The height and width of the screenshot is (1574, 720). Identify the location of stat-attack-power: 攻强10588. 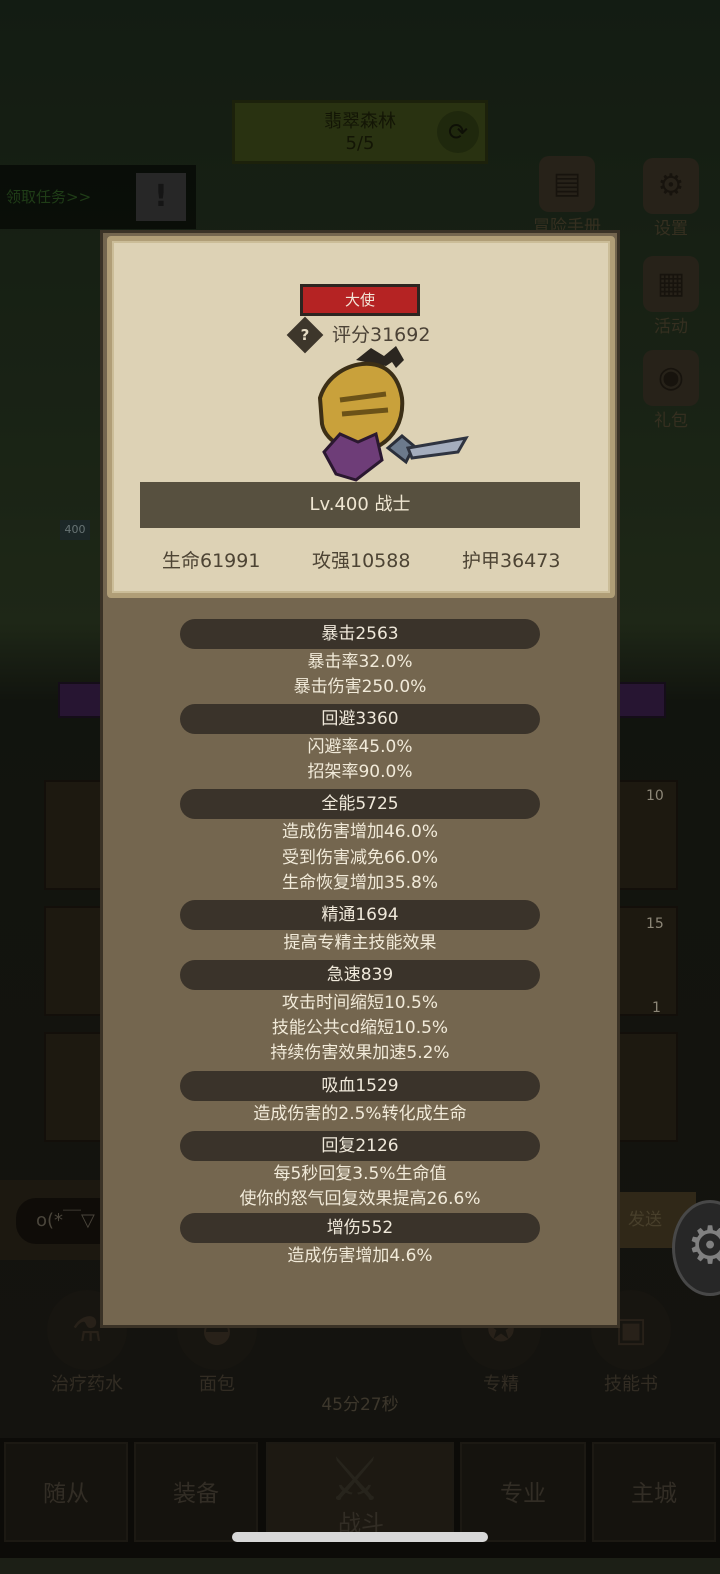
(361, 561).